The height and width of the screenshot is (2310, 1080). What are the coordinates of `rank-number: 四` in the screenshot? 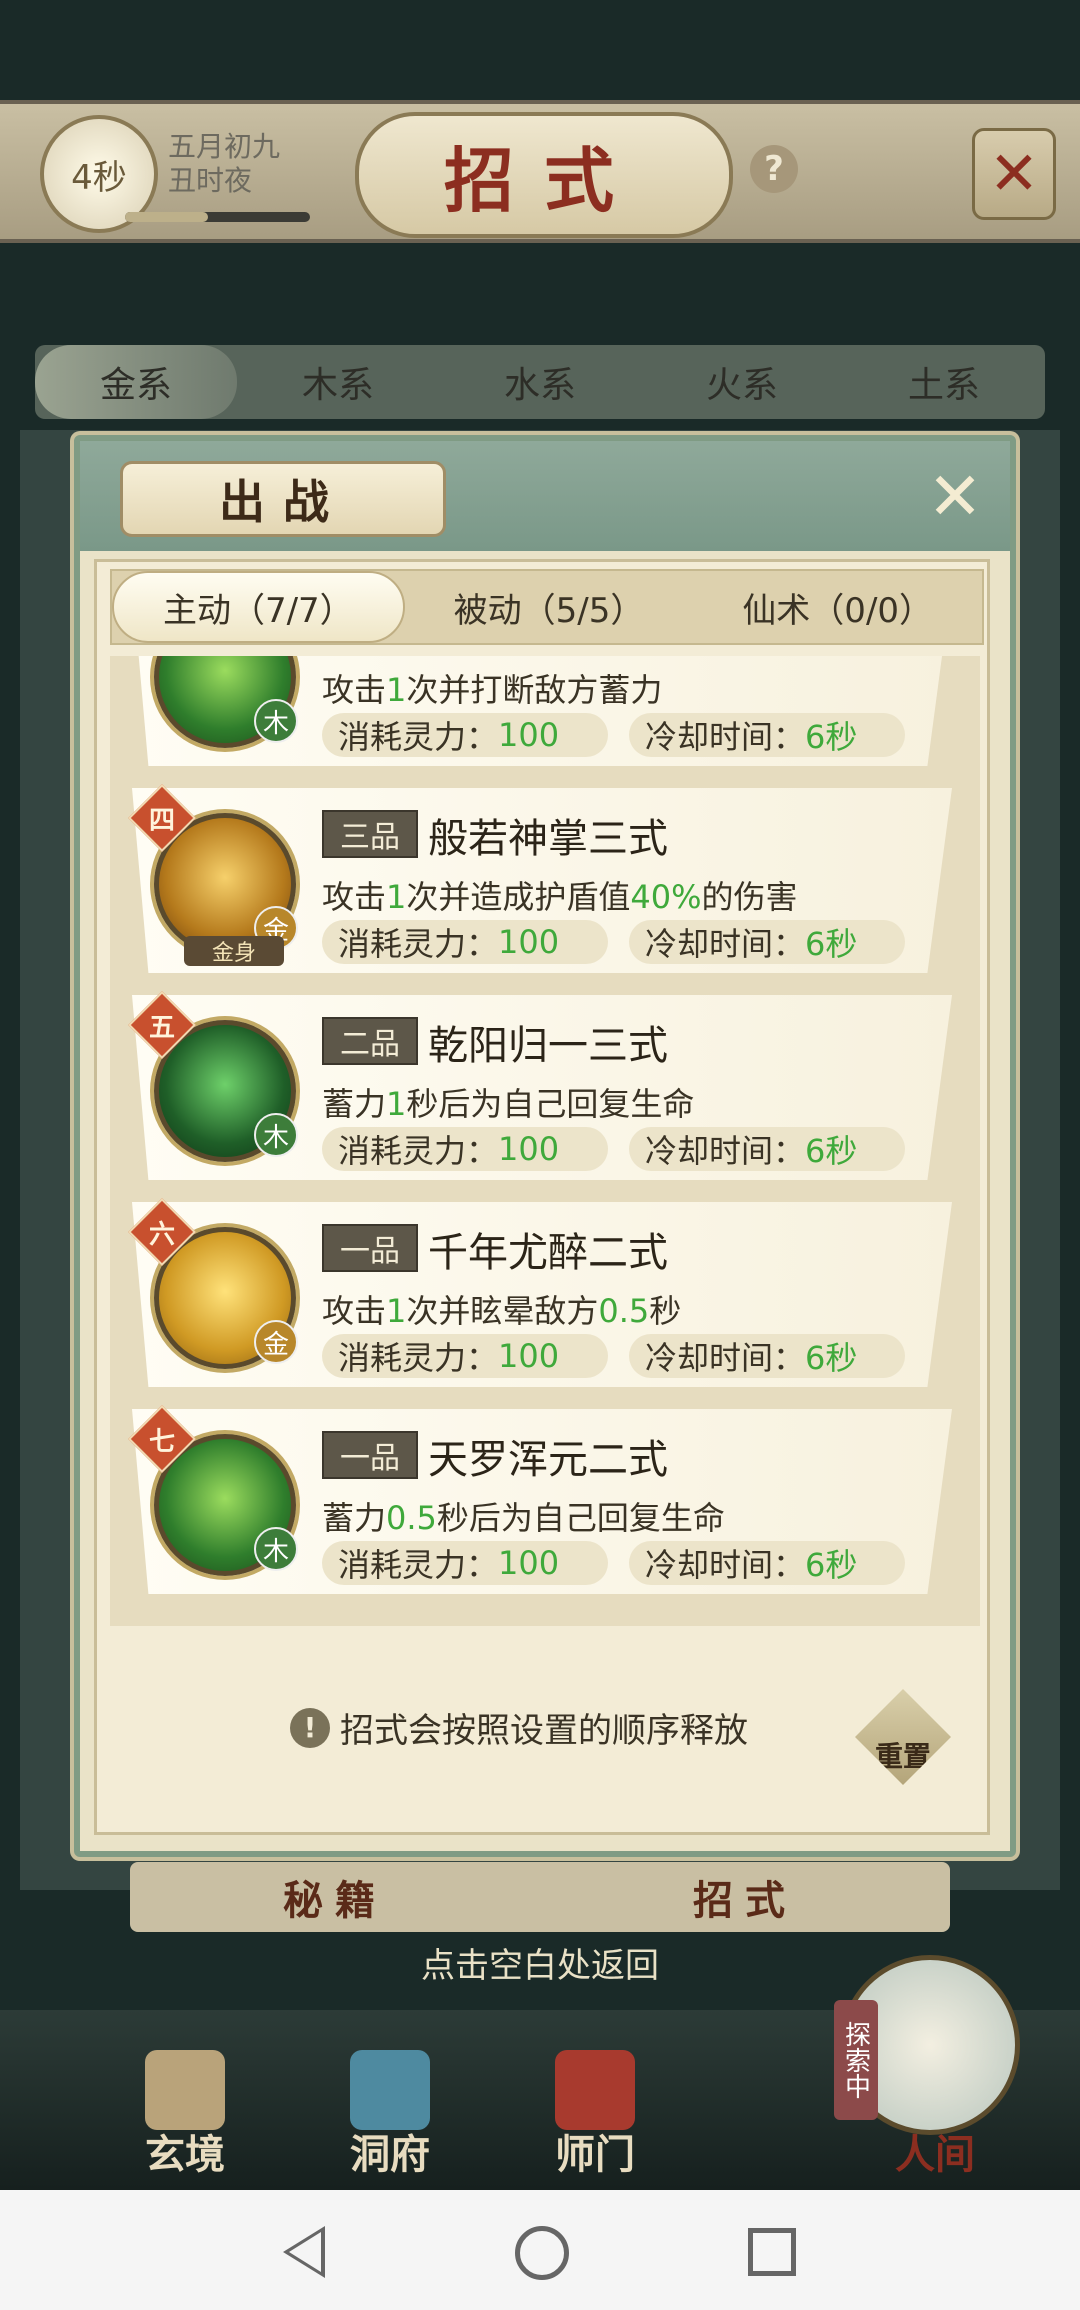 It's located at (161, 820).